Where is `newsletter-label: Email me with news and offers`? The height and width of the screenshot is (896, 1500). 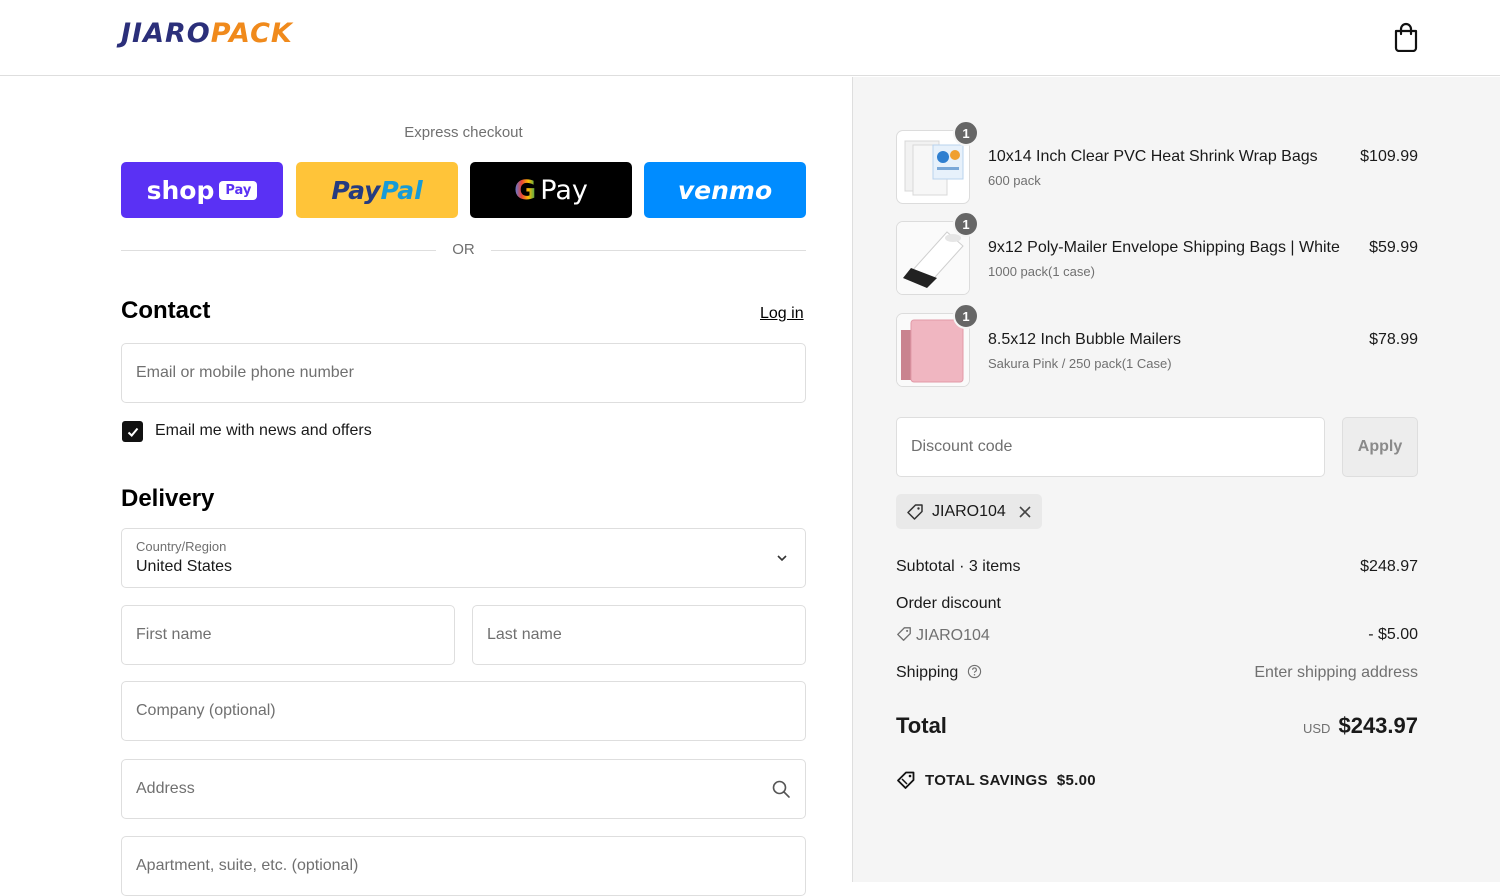 newsletter-label: Email me with news and offers is located at coordinates (263, 430).